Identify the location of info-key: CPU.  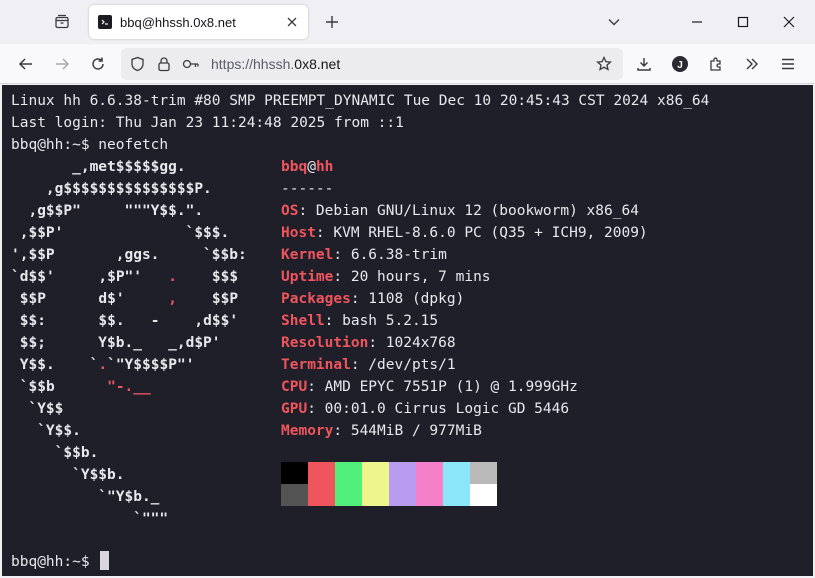
(294, 387).